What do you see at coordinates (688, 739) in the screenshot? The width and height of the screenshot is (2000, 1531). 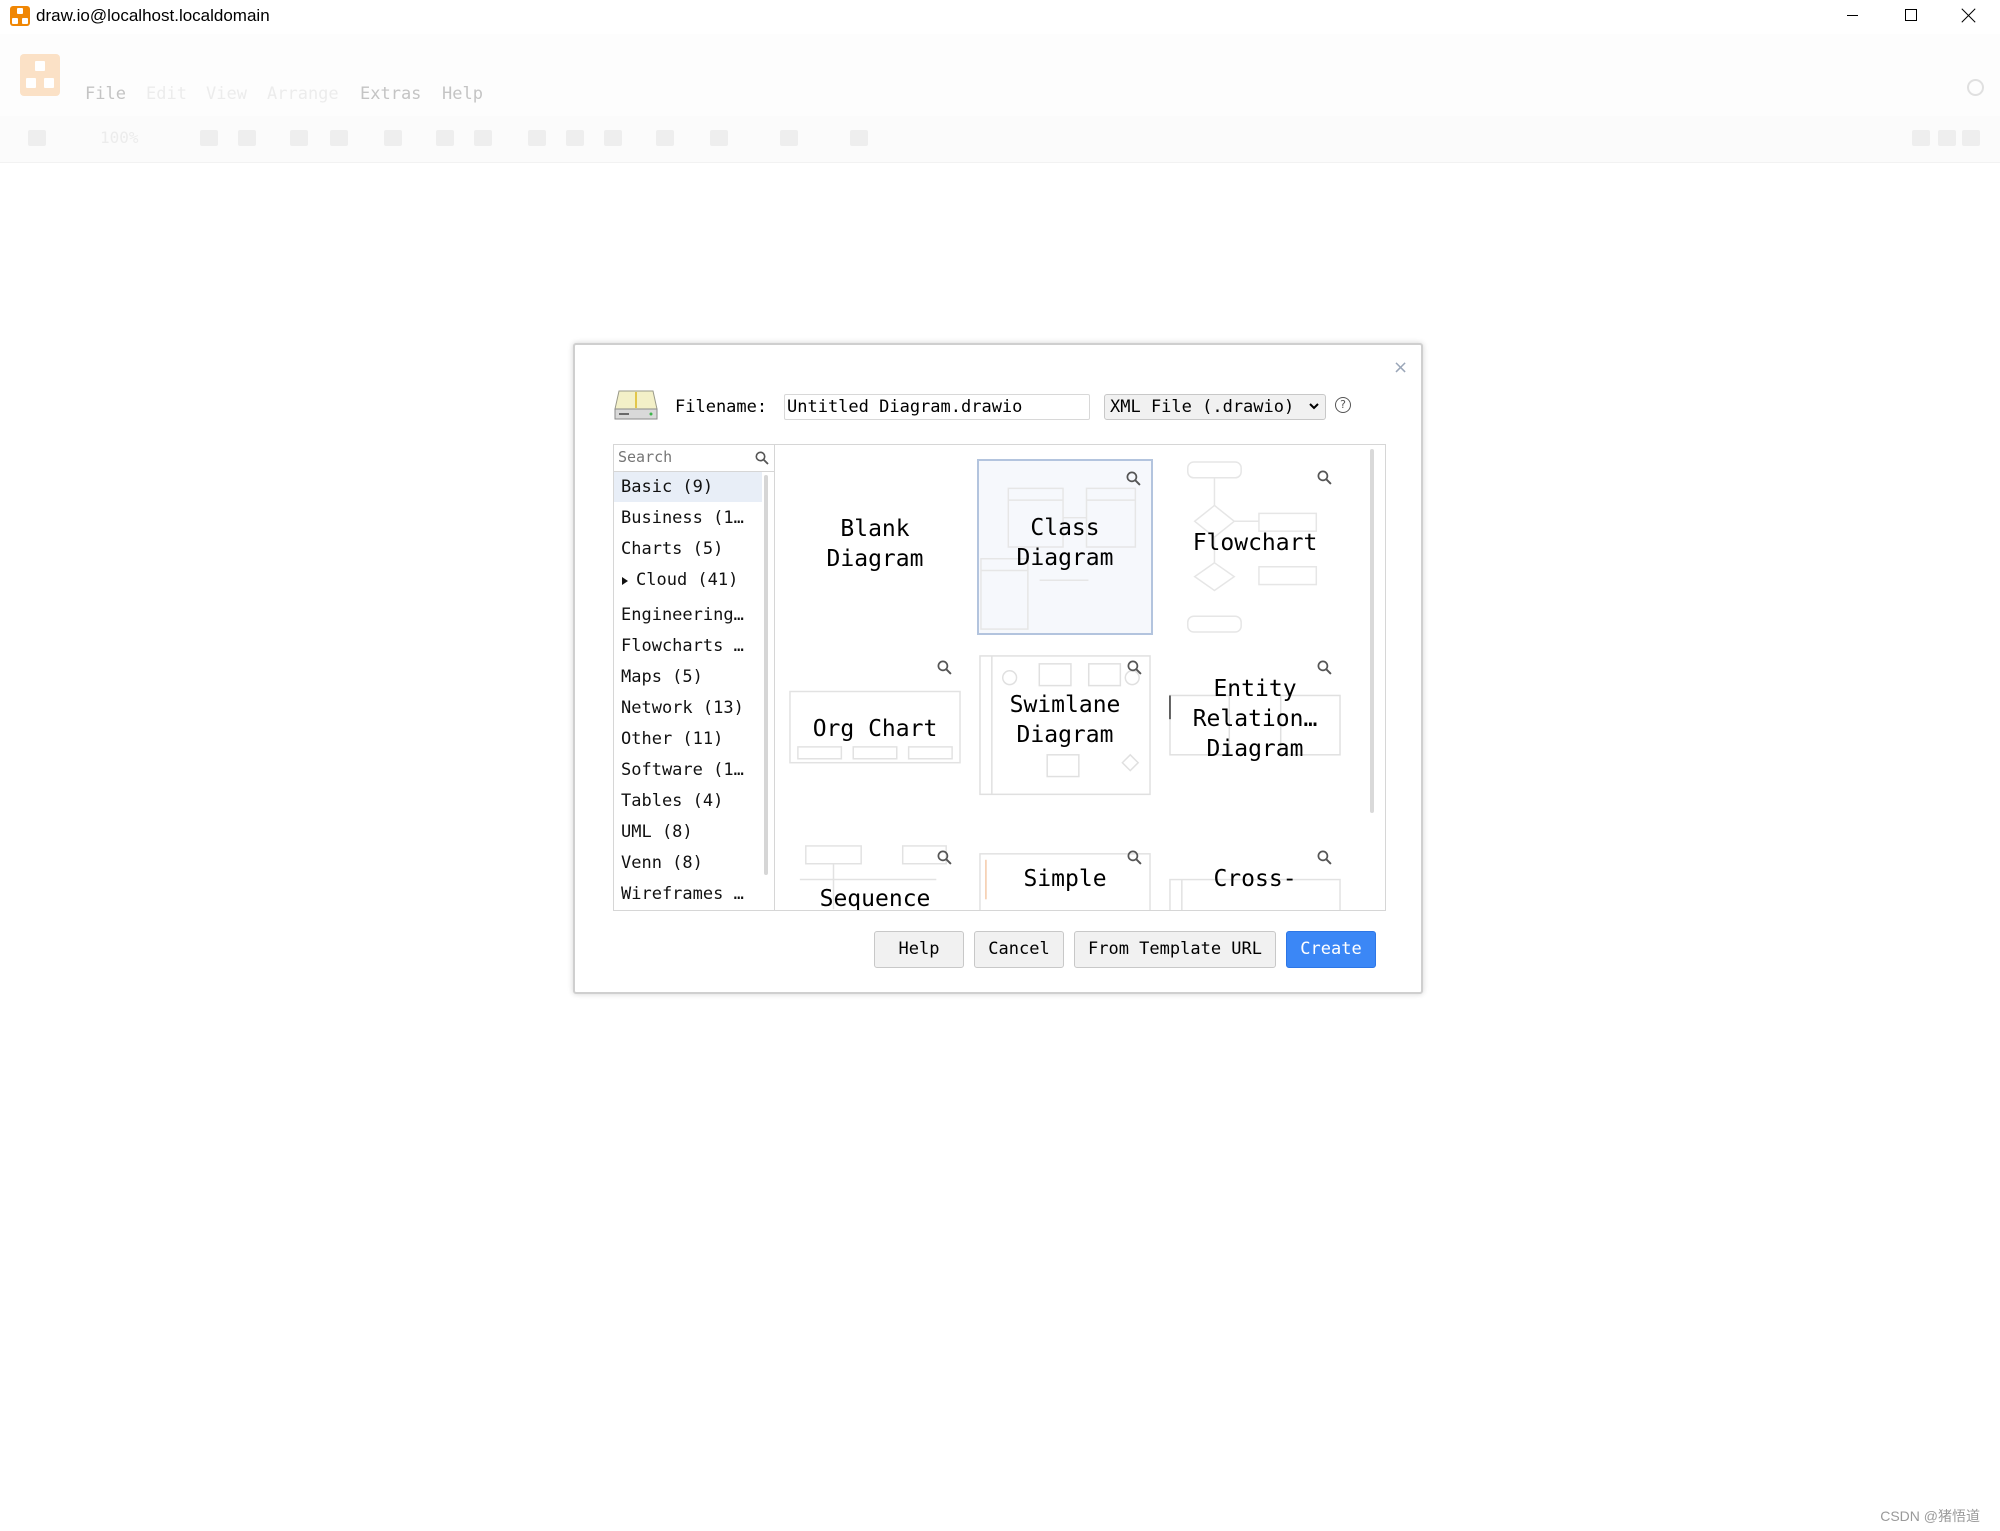 I see `category-item-other: Other (11)` at bounding box center [688, 739].